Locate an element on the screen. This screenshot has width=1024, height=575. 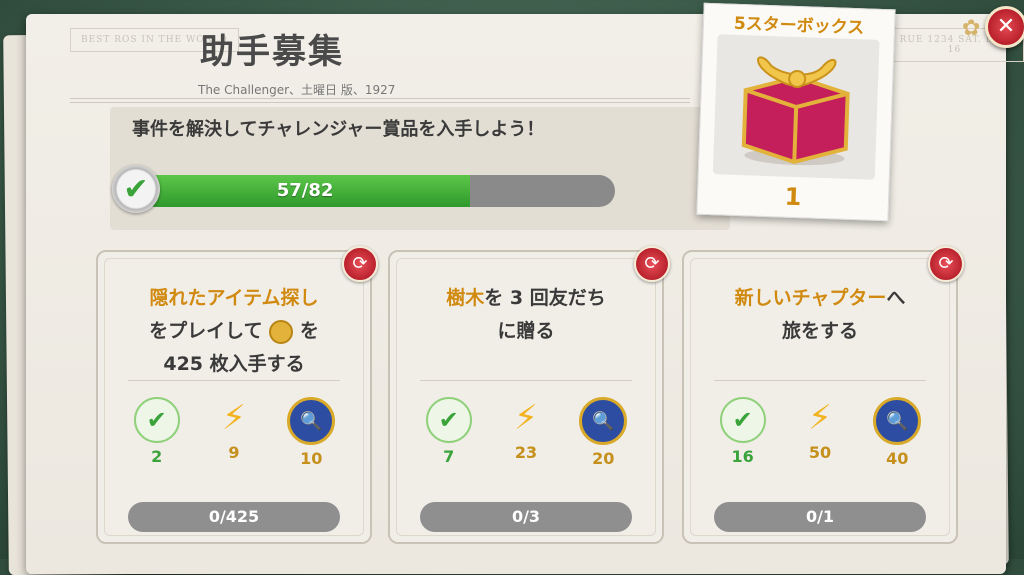
check-icon: ✔ is located at coordinates (136, 189).